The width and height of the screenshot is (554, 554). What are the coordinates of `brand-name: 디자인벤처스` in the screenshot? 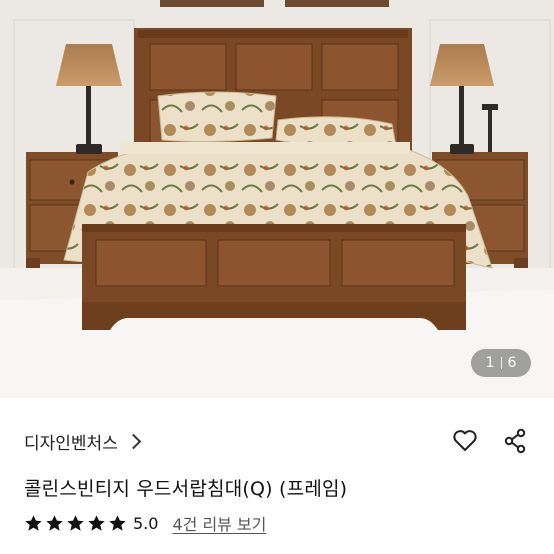 It's located at (71, 443).